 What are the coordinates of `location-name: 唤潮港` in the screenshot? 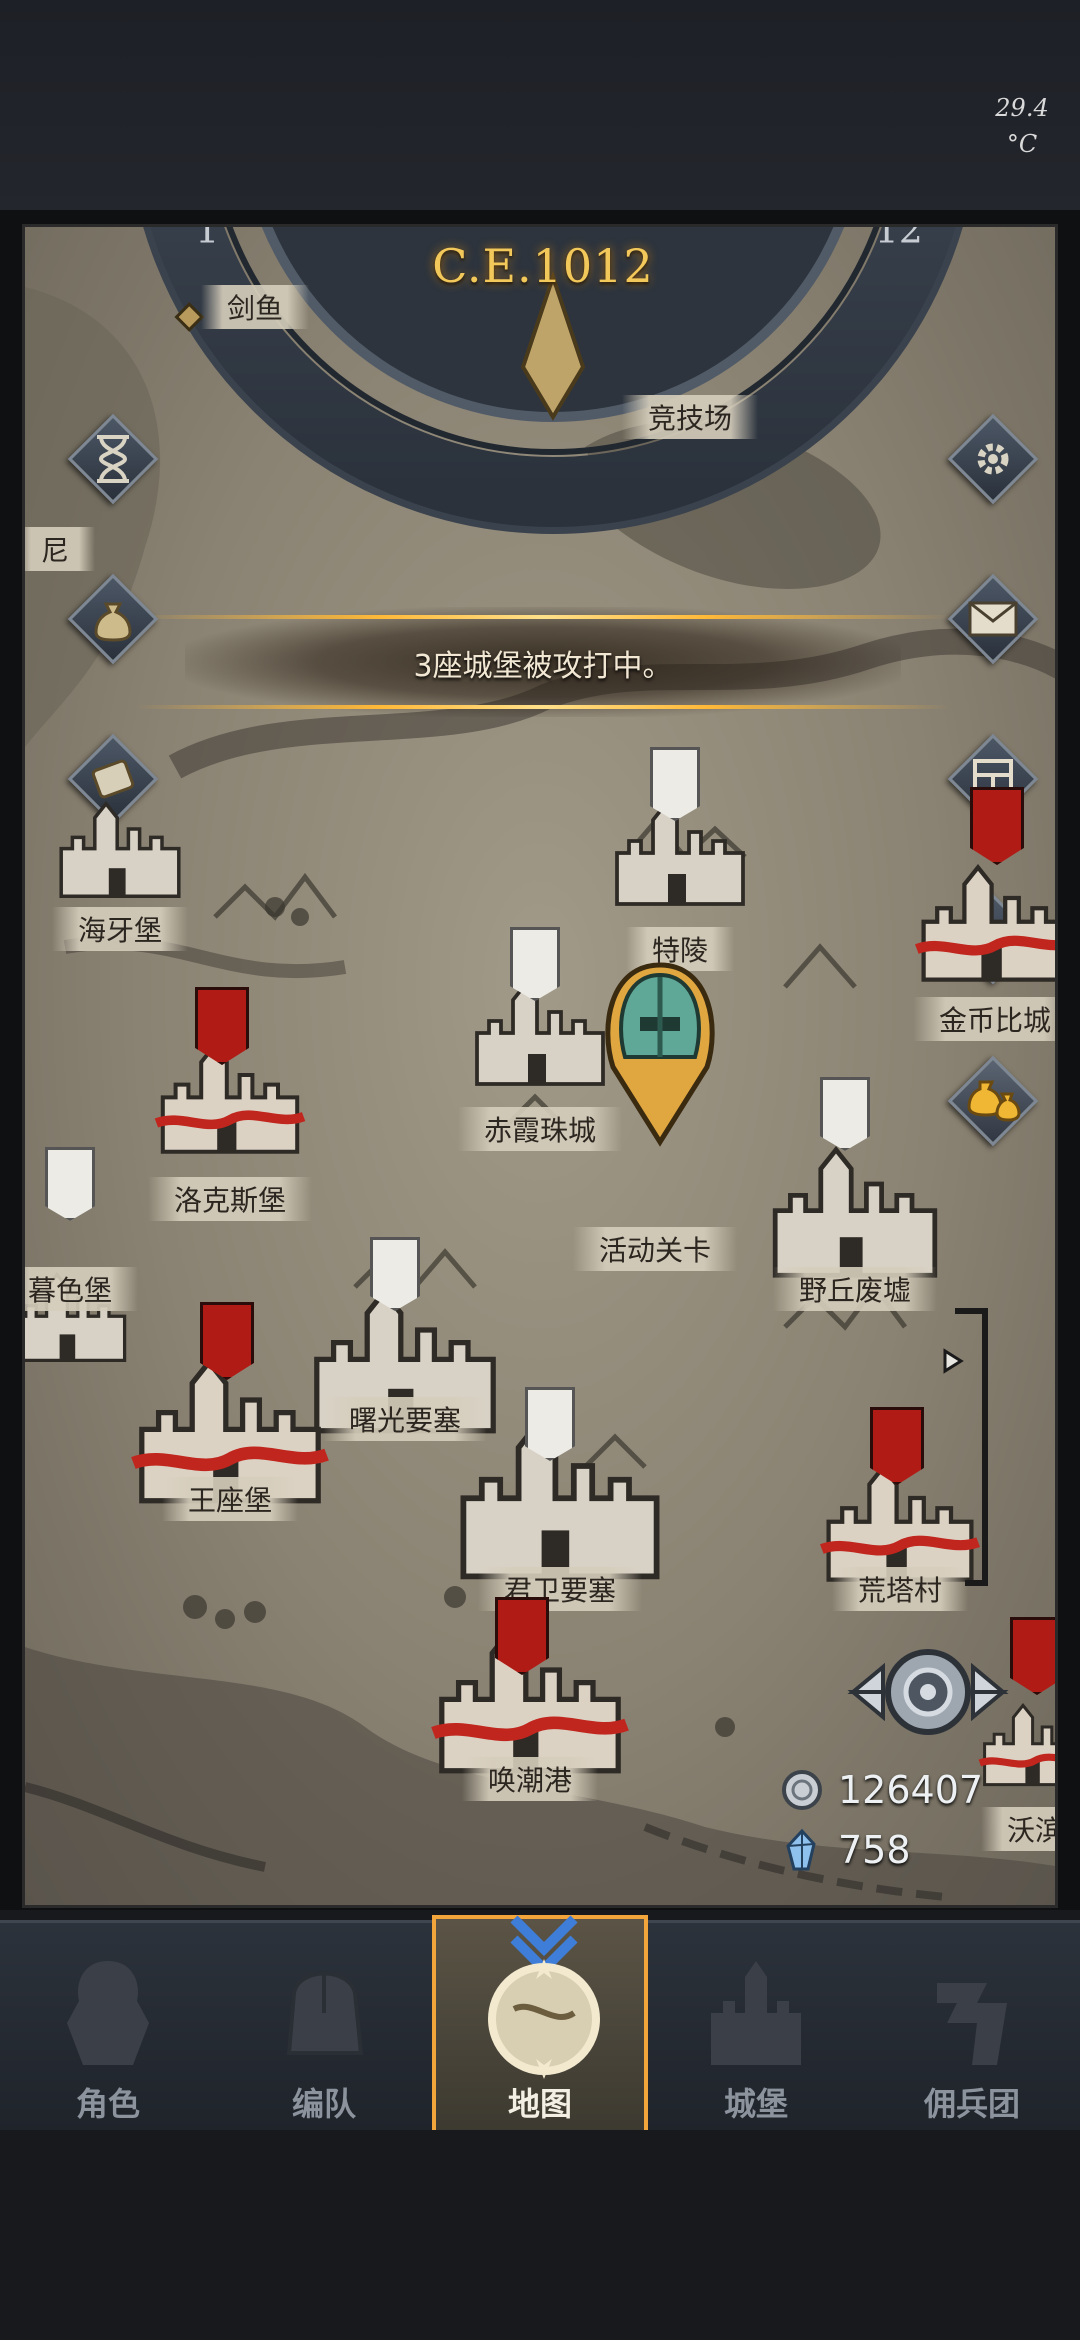 It's located at (530, 1779).